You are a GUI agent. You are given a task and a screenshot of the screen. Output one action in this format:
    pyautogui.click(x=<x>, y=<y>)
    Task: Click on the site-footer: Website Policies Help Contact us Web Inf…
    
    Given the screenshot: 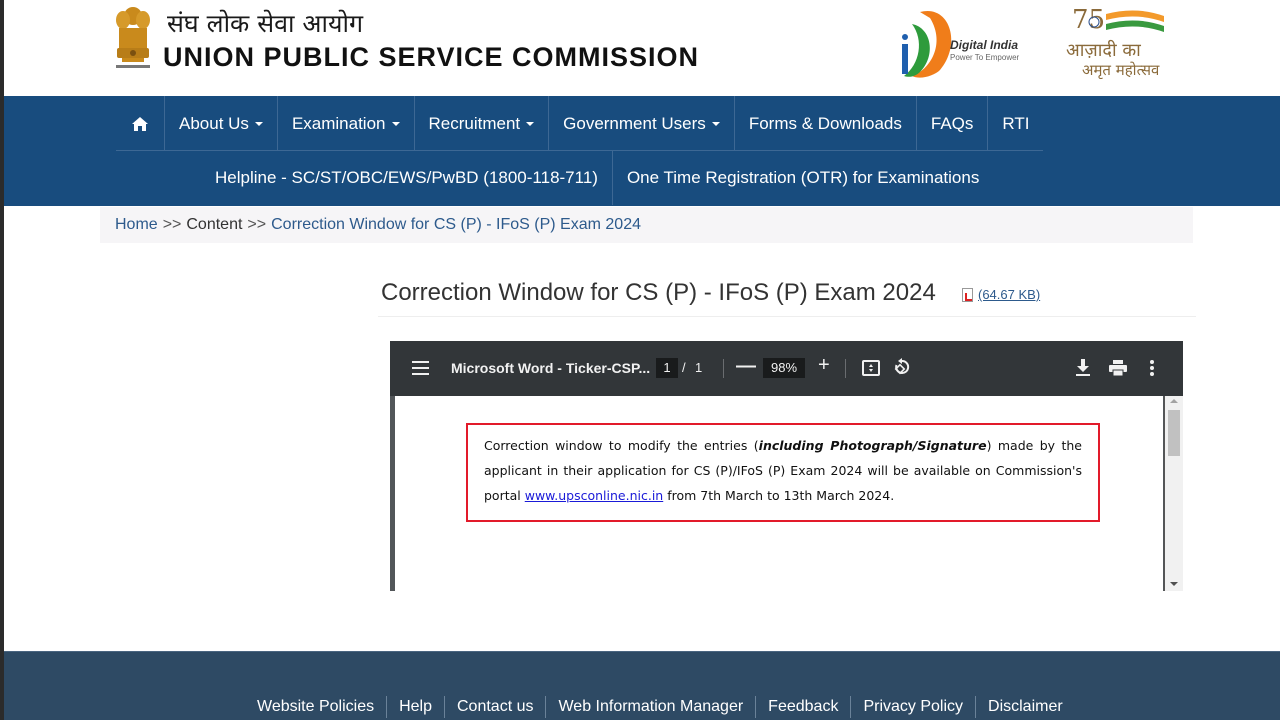 What is the action you would take?
    pyautogui.click(x=642, y=685)
    